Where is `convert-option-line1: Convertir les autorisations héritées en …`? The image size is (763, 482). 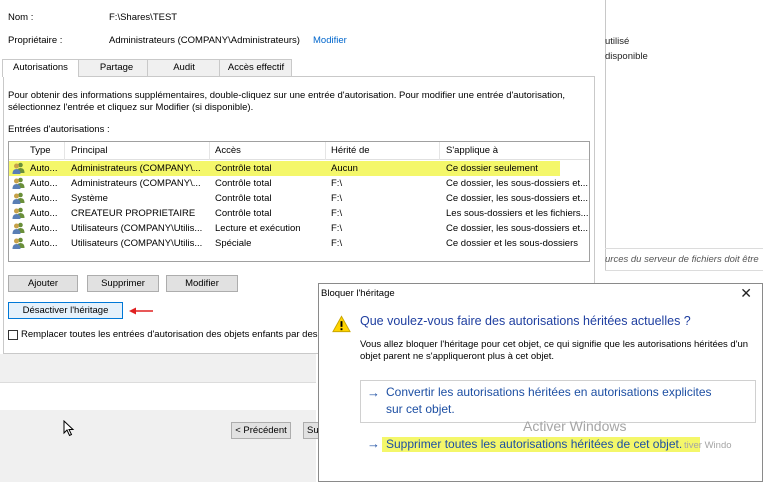 convert-option-line1: Convertir les autorisations héritées en … is located at coordinates (549, 392).